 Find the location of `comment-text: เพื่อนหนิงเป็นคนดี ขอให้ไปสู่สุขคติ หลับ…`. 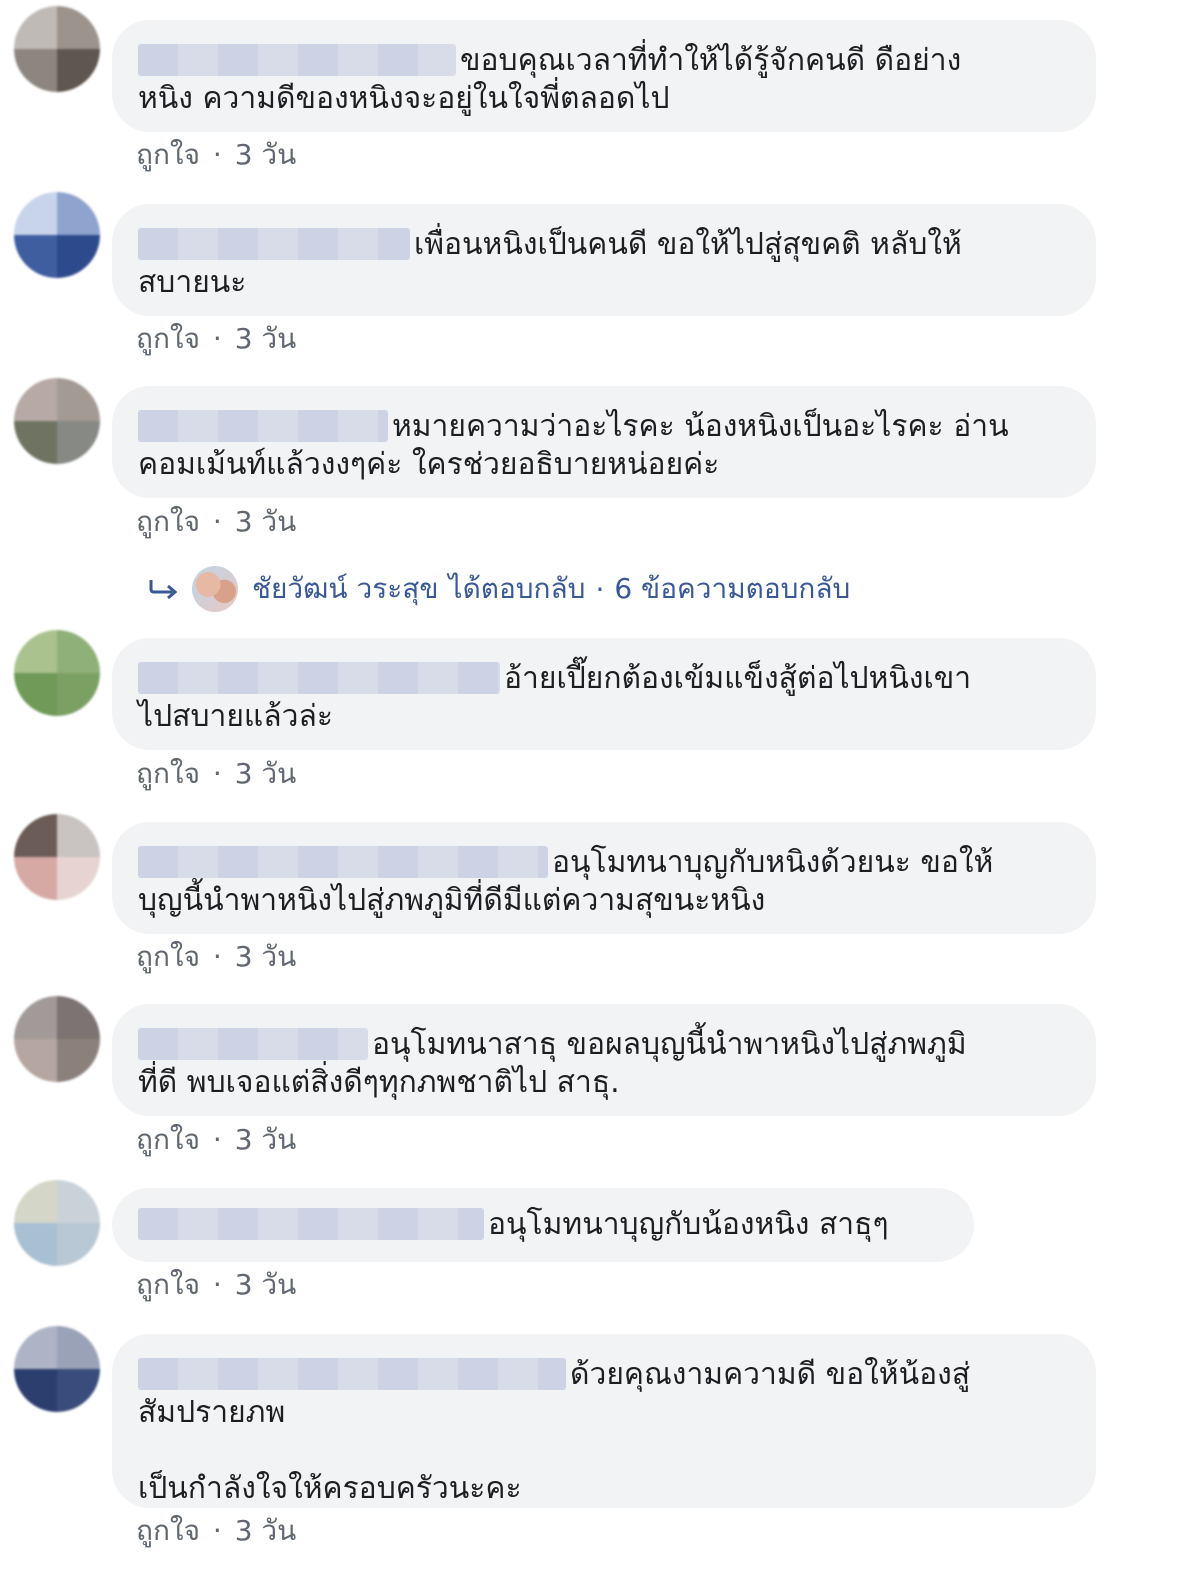

comment-text: เพื่อนหนิงเป็นคนดี ขอให้ไปสู่สุขคติ หลับ… is located at coordinates (550, 263).